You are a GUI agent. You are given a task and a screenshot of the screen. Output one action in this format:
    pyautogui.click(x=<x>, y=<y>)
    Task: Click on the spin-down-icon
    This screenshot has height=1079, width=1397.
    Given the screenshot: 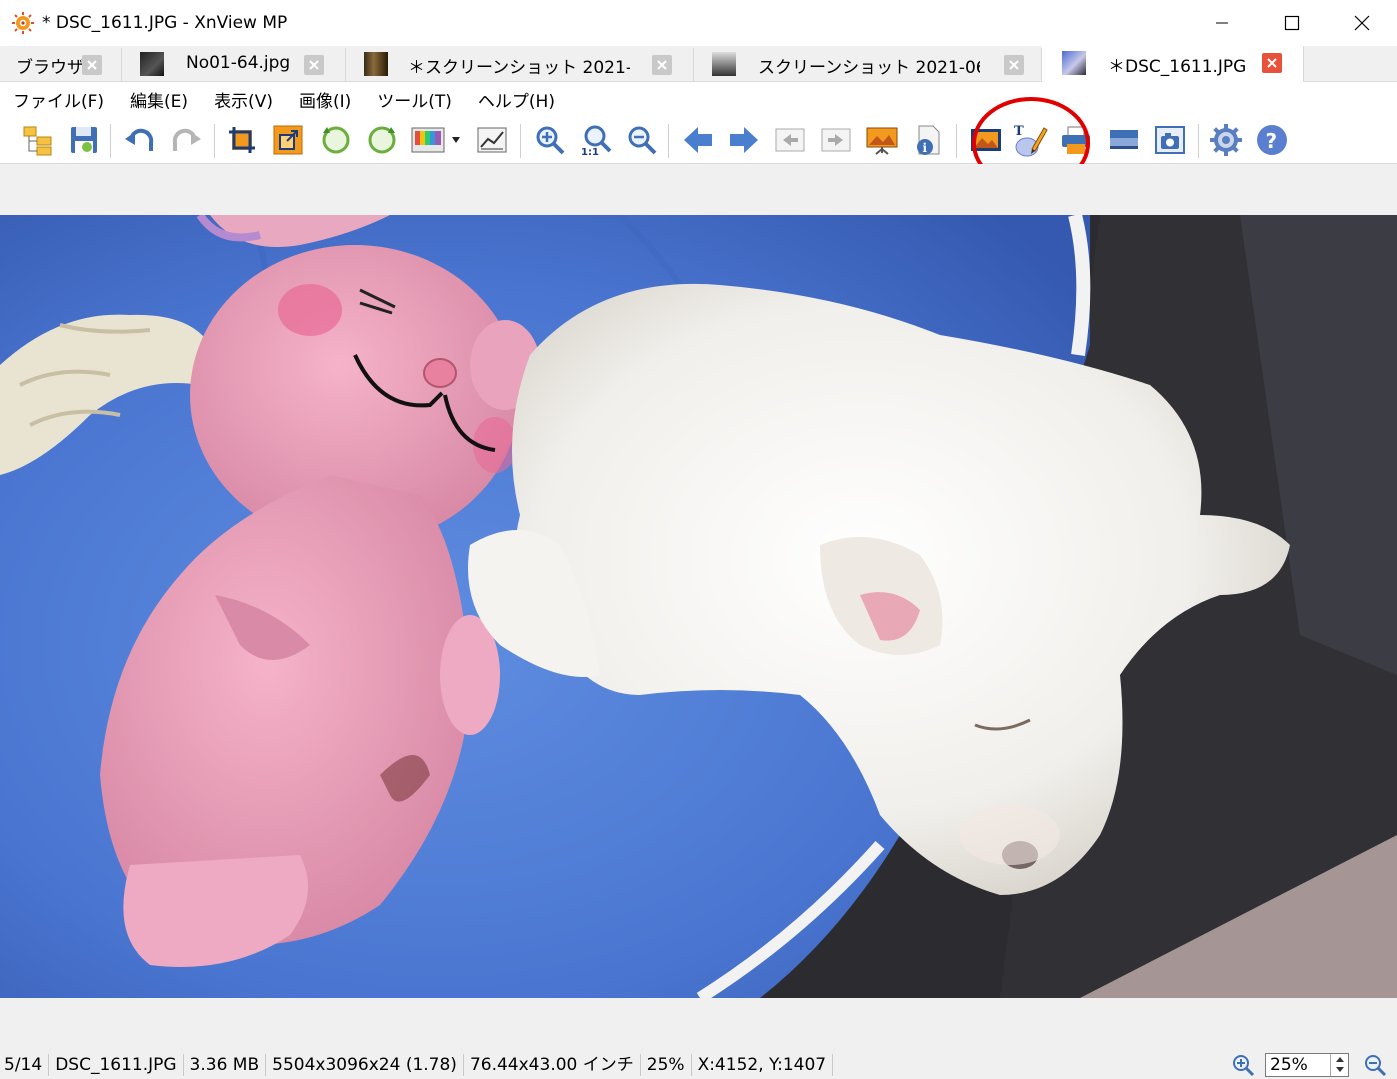 What is the action you would take?
    pyautogui.click(x=1339, y=1070)
    